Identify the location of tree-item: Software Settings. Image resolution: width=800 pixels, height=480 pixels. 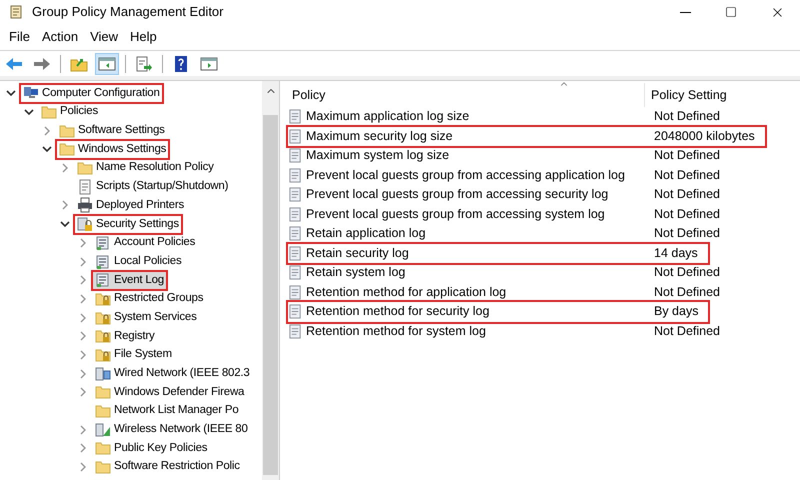
(112, 131).